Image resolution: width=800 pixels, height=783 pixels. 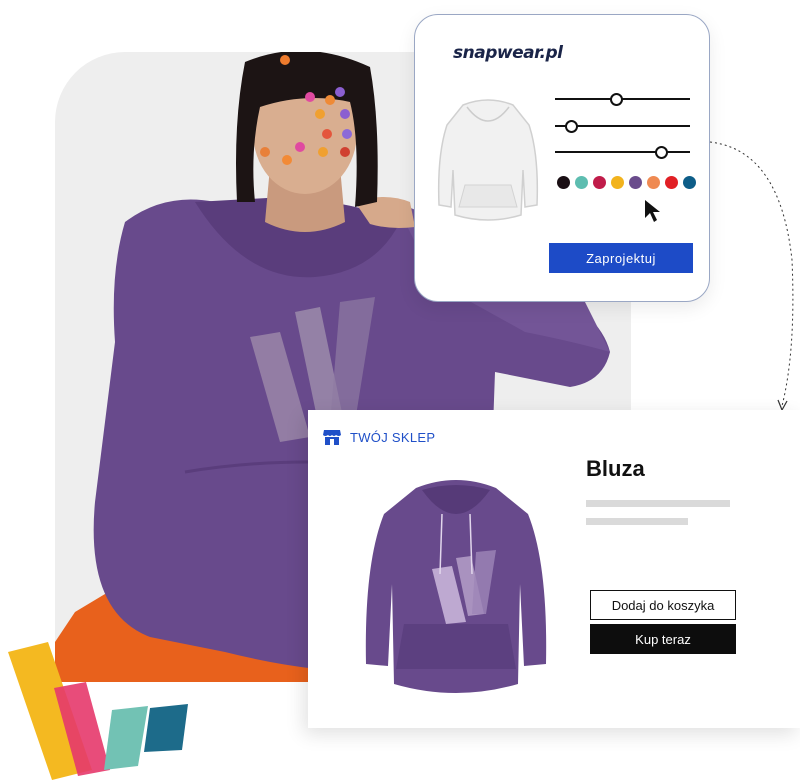 What do you see at coordinates (621, 258) in the screenshot?
I see `design-button: Zaprojektuj` at bounding box center [621, 258].